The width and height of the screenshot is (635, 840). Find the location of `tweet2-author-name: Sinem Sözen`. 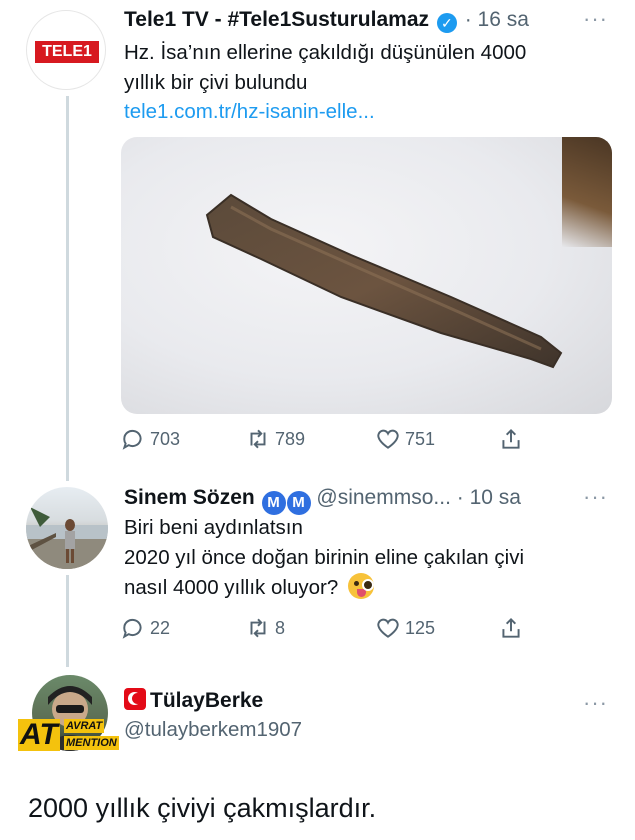

tweet2-author-name: Sinem Sözen is located at coordinates (189, 497).